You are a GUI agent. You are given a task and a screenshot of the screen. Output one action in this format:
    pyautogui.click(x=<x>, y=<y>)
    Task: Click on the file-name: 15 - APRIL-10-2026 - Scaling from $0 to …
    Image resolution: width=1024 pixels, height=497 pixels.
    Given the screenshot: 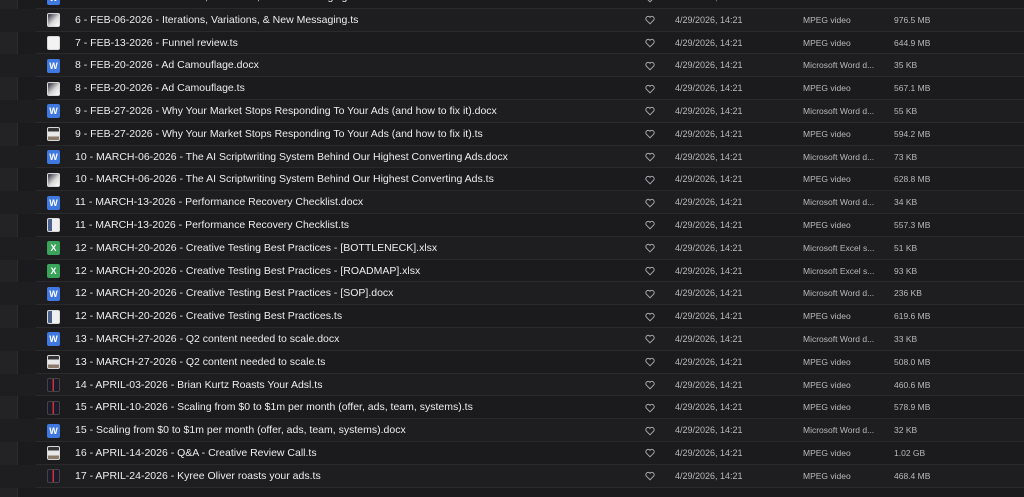 What is the action you would take?
    pyautogui.click(x=274, y=407)
    